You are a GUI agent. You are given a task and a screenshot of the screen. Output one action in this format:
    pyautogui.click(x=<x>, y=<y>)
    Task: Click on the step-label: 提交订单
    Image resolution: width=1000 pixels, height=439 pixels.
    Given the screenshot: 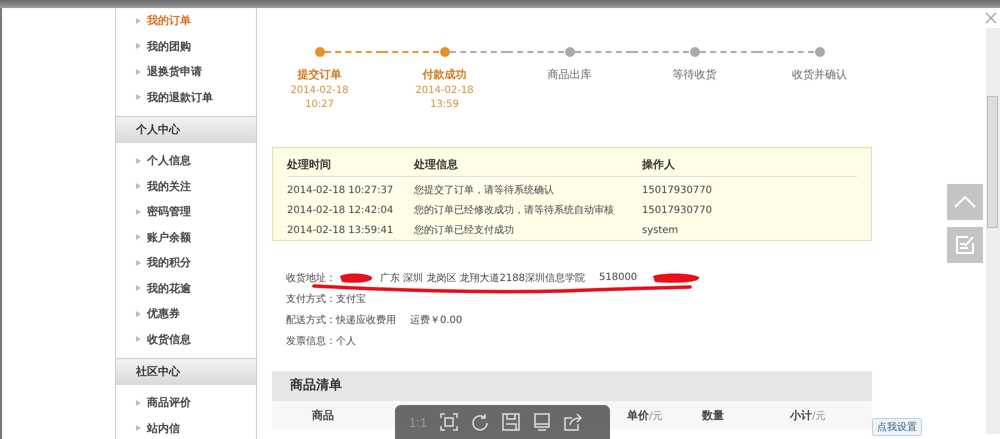 What is the action you would take?
    pyautogui.click(x=320, y=74)
    